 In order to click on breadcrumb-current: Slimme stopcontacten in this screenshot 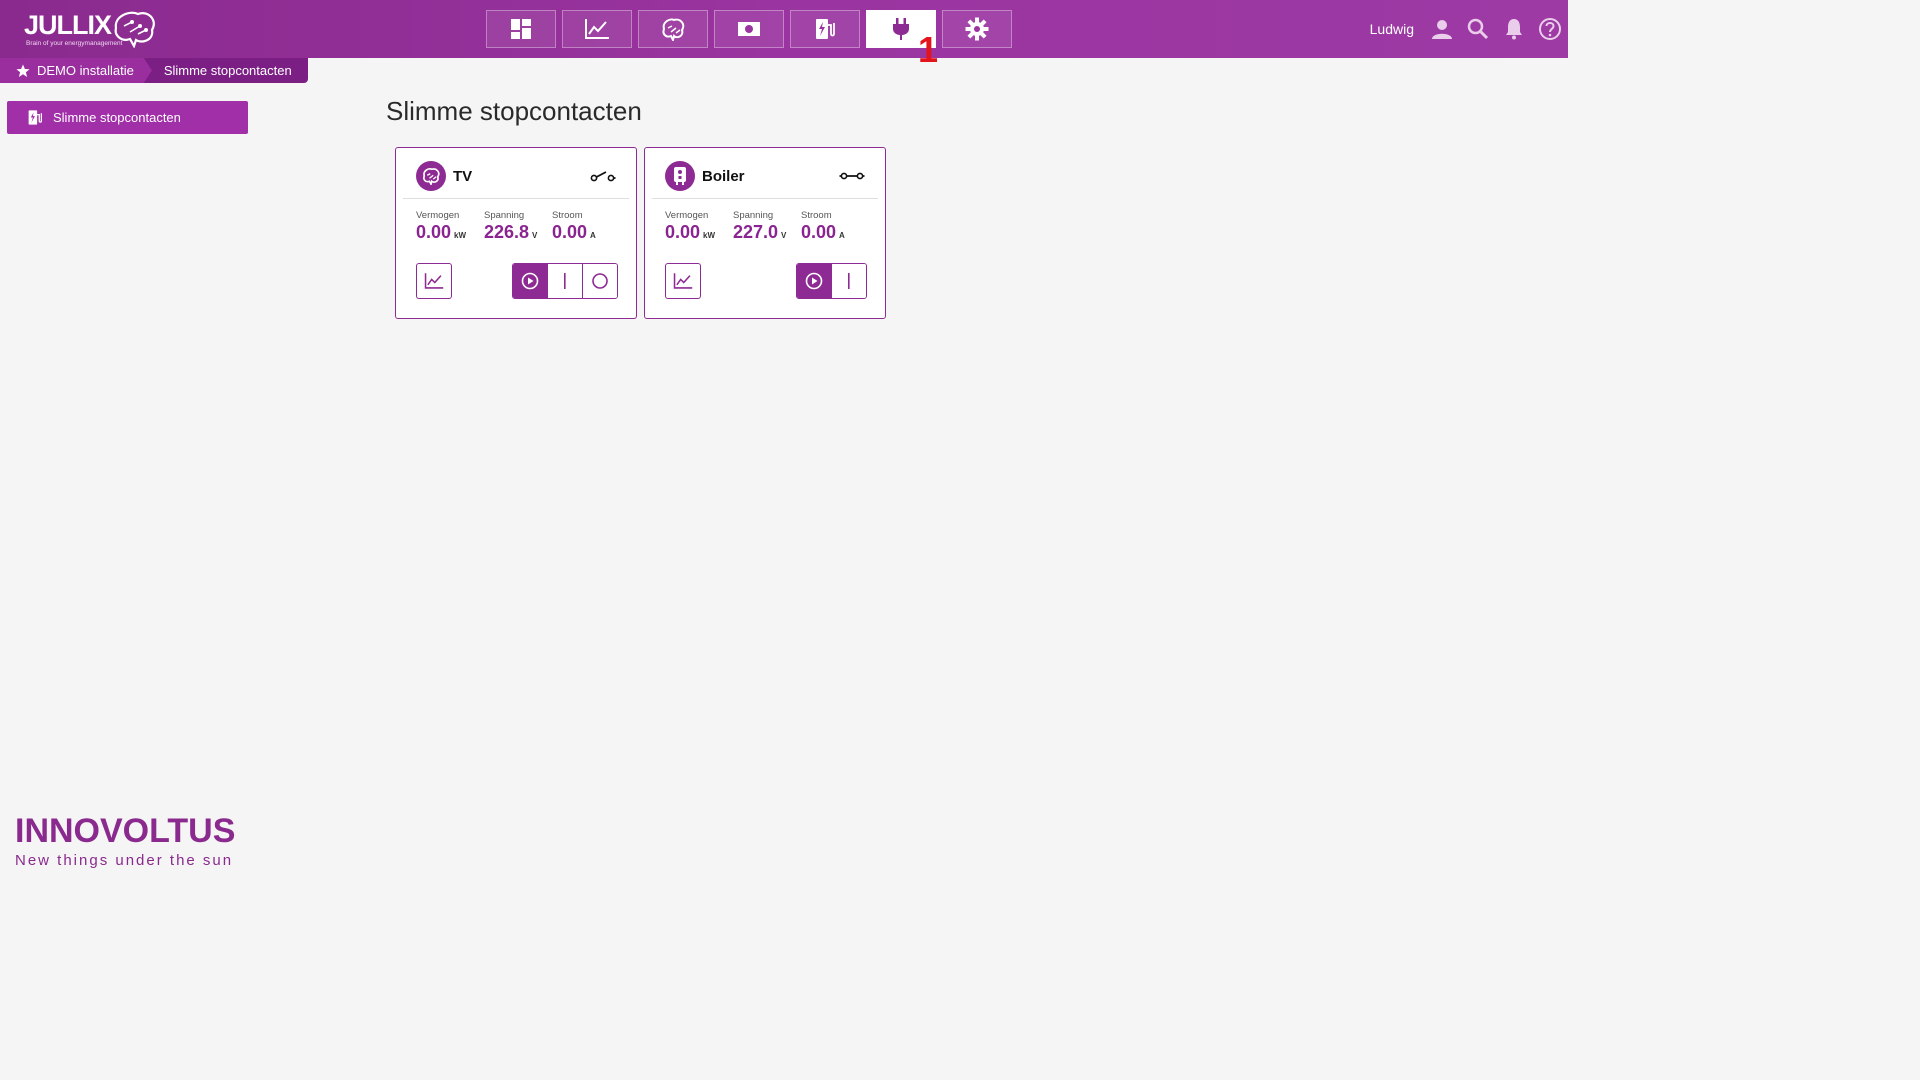, I will do `click(225, 70)`.